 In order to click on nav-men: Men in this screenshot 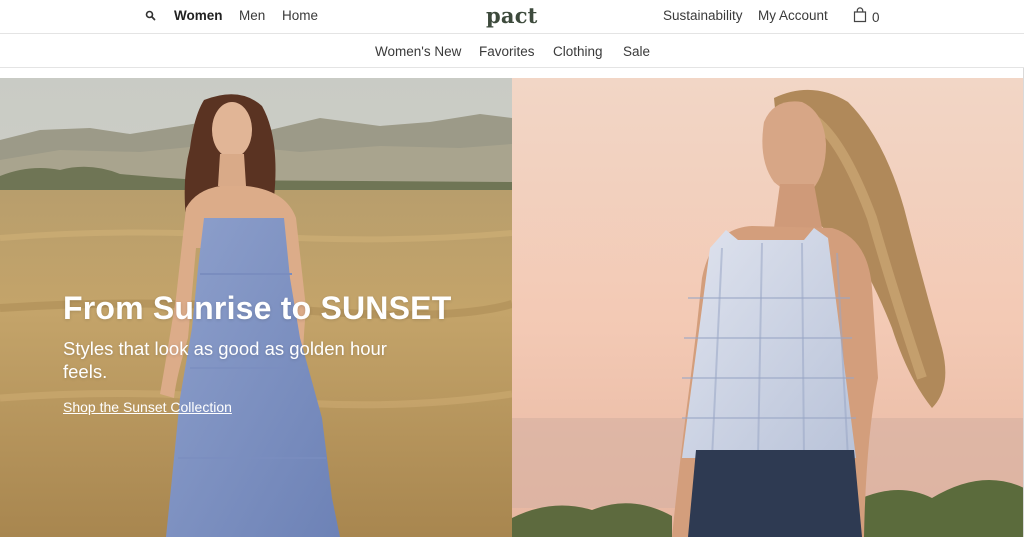, I will do `click(252, 15)`.